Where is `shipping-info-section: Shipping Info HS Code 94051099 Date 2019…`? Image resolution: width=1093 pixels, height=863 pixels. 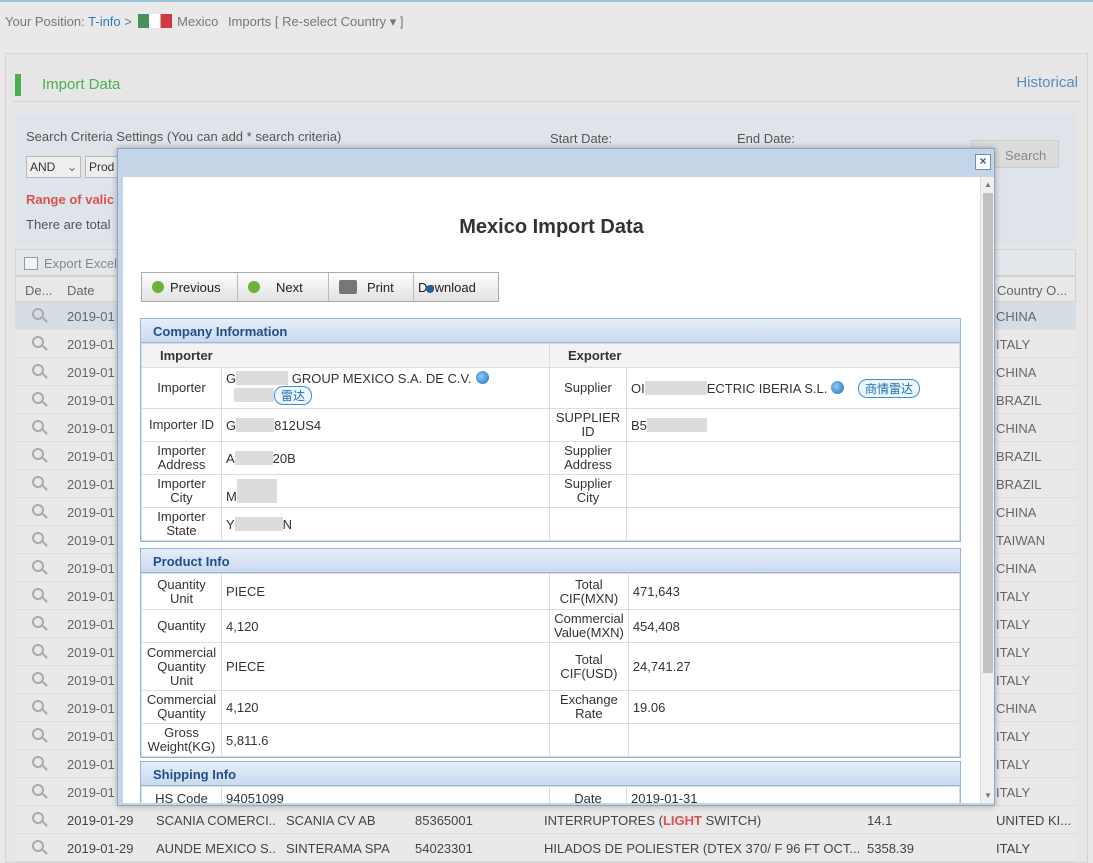 shipping-info-section: Shipping Info HS Code 94051099 Date 2019… is located at coordinates (550, 782).